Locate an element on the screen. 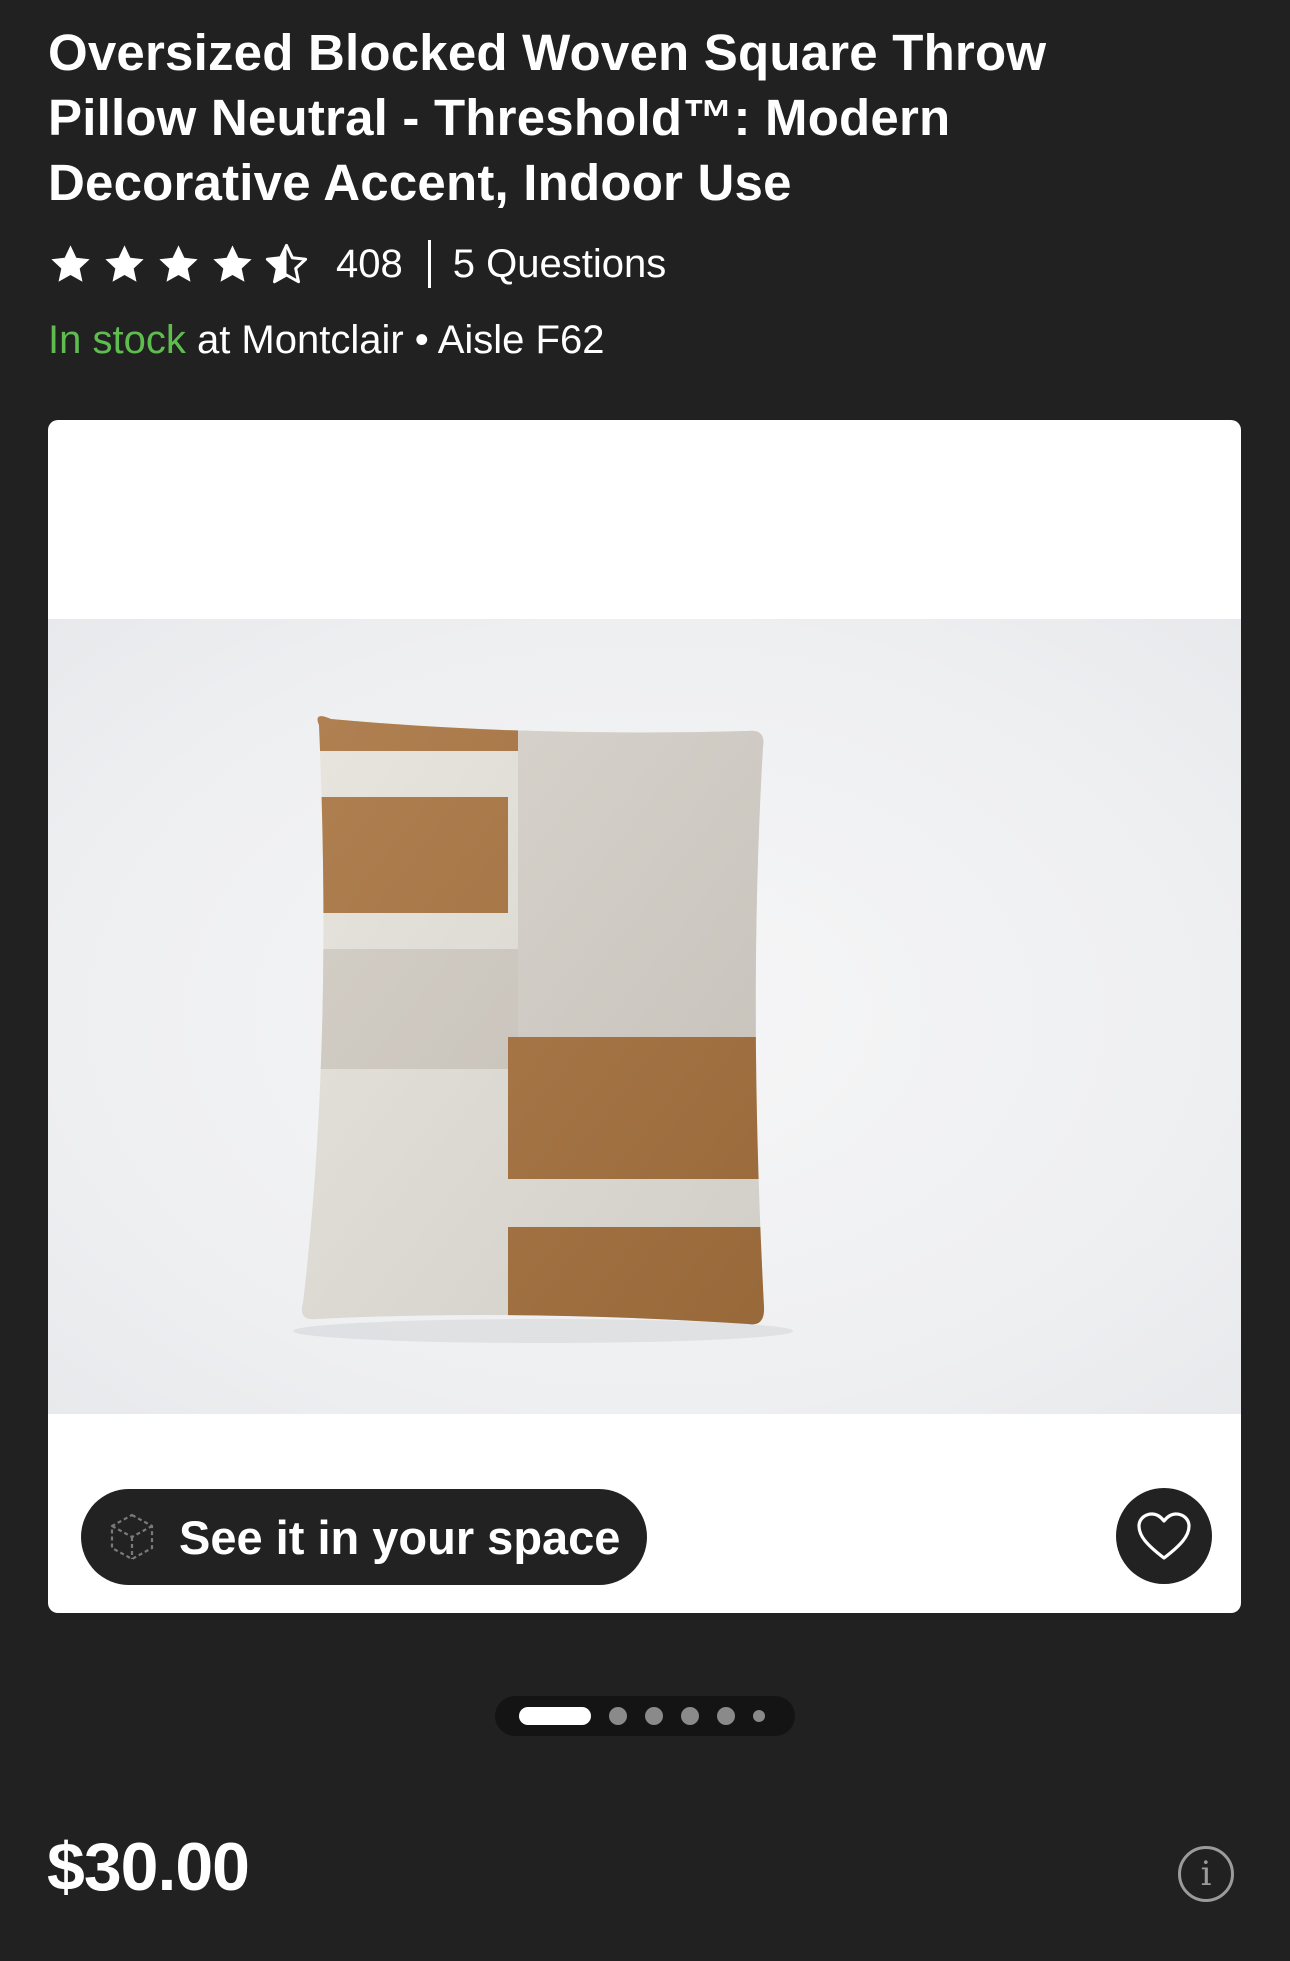 Image resolution: width=1290 pixels, height=1961 pixels. availability: In stock at Montclair • Aisle F62 is located at coordinates (326, 340).